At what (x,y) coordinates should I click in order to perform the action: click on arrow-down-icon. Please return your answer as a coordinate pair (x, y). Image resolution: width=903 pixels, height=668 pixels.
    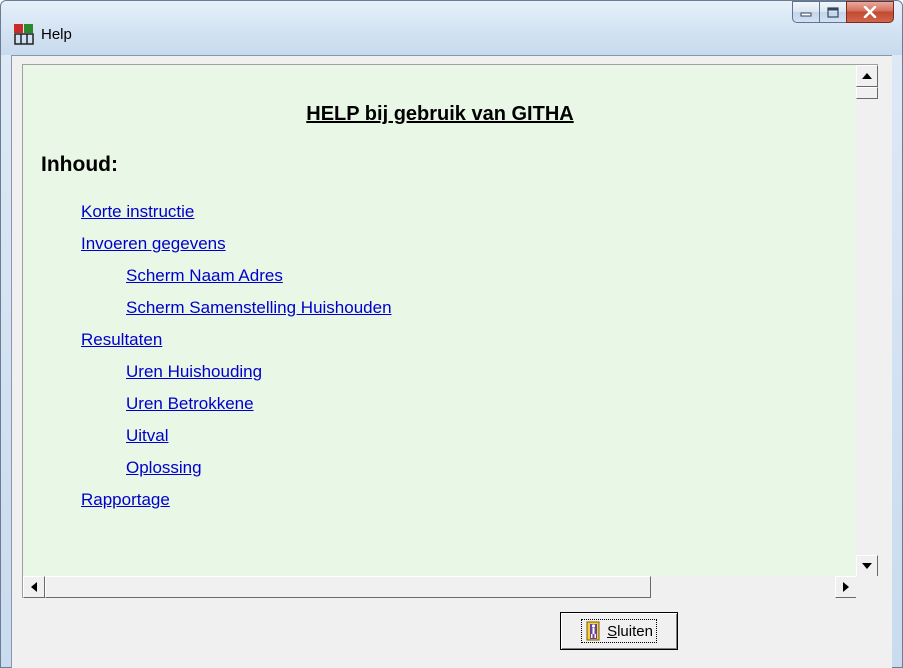
    Looking at the image, I should click on (867, 566).